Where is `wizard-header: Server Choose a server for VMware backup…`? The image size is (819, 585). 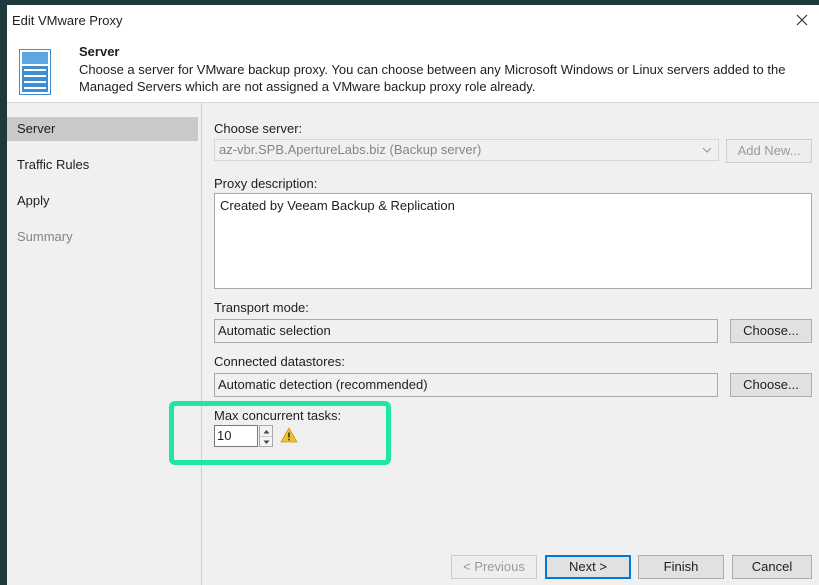
wizard-header: Server Choose a server for VMware backup… is located at coordinates (413, 70).